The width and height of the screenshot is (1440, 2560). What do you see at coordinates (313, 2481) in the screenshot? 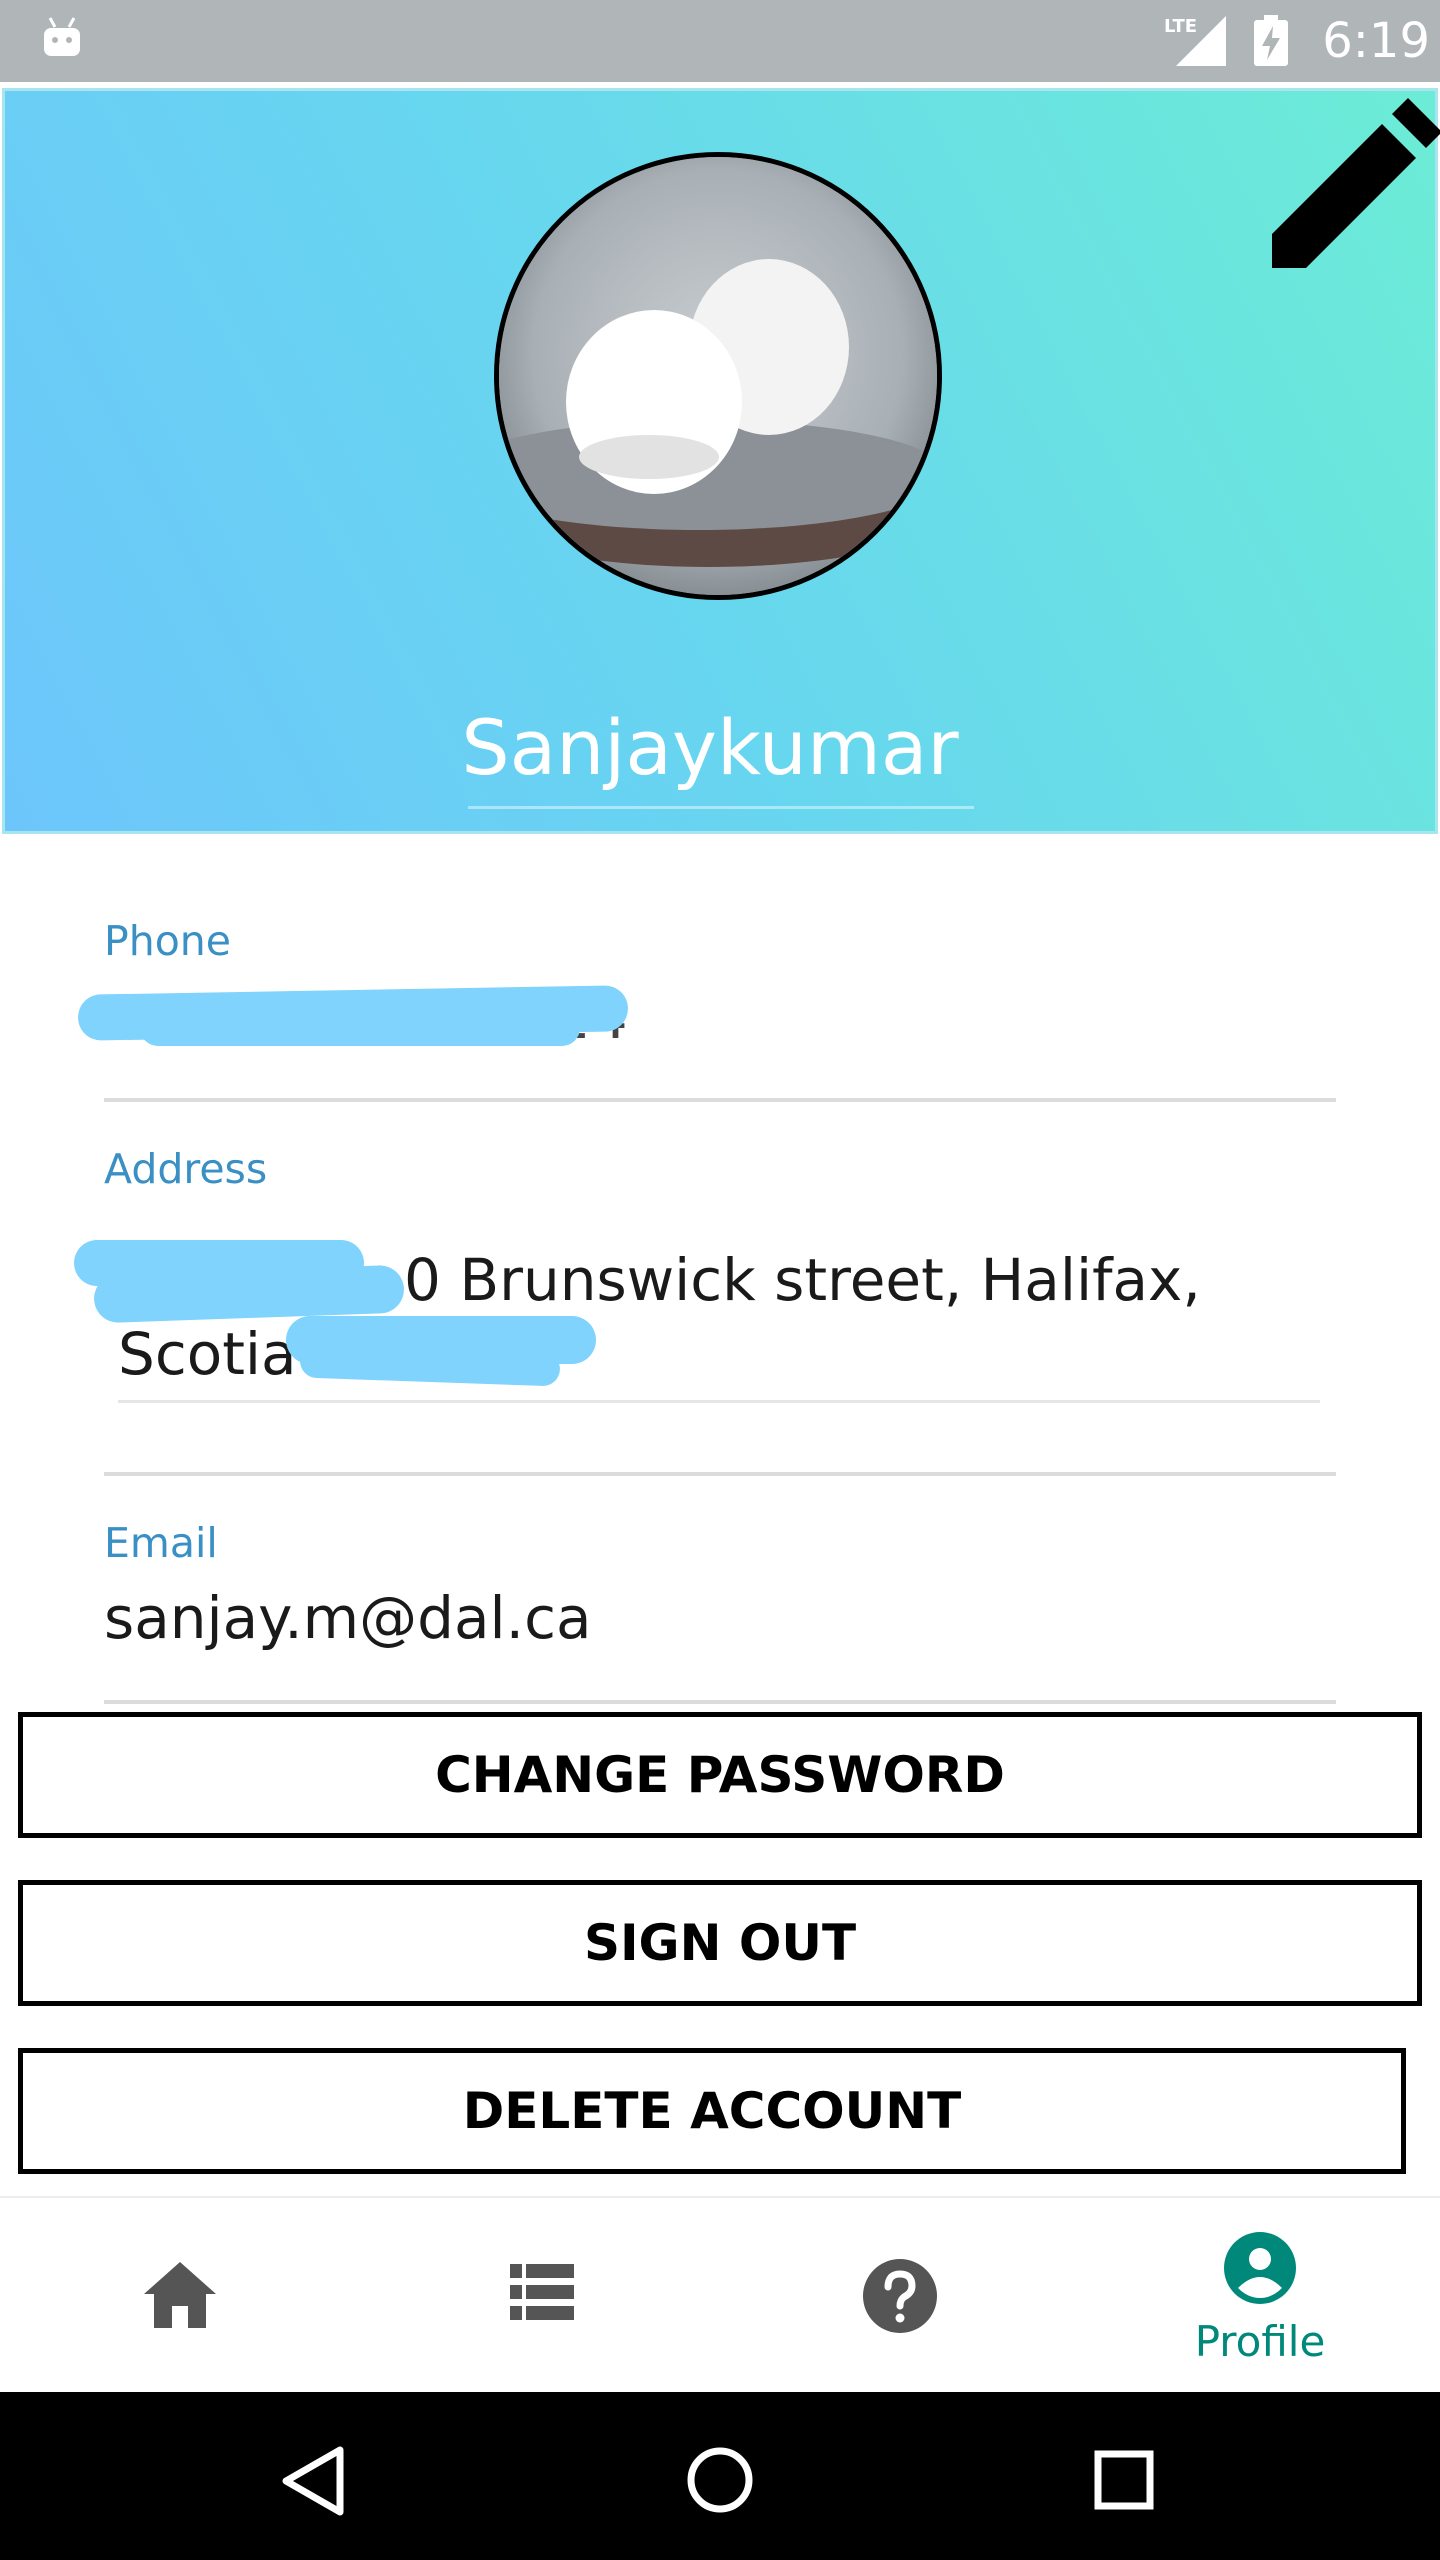
I see `back-icon` at bounding box center [313, 2481].